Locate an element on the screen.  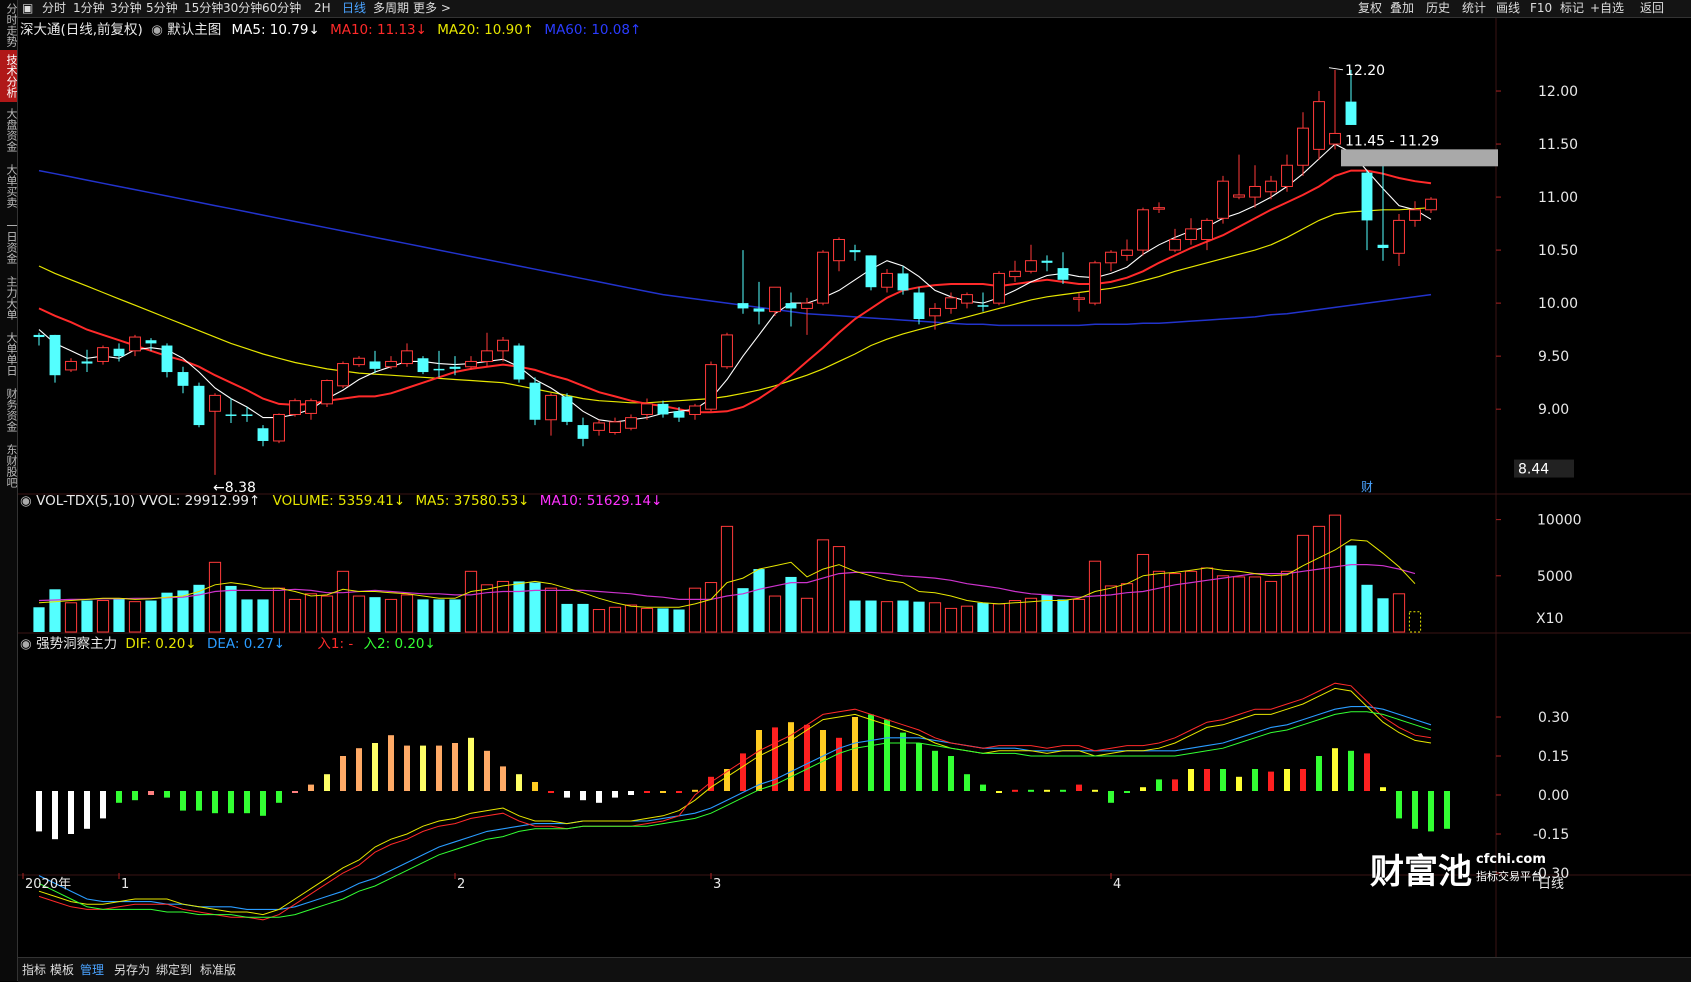
period-tab: 多周期 is located at coordinates (391, 8).